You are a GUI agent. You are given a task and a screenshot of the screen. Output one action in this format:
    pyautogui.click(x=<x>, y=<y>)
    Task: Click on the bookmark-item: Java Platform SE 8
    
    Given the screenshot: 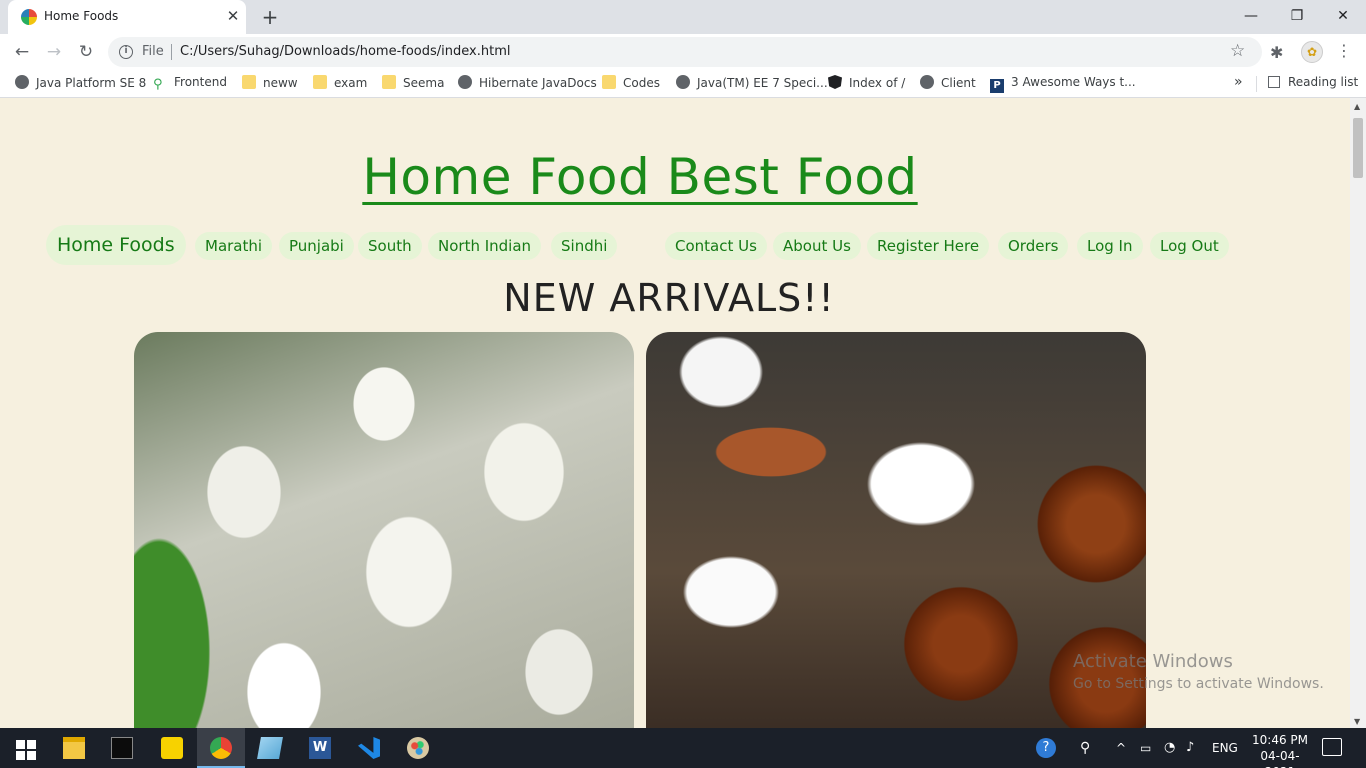 What is the action you would take?
    pyautogui.click(x=80, y=84)
    